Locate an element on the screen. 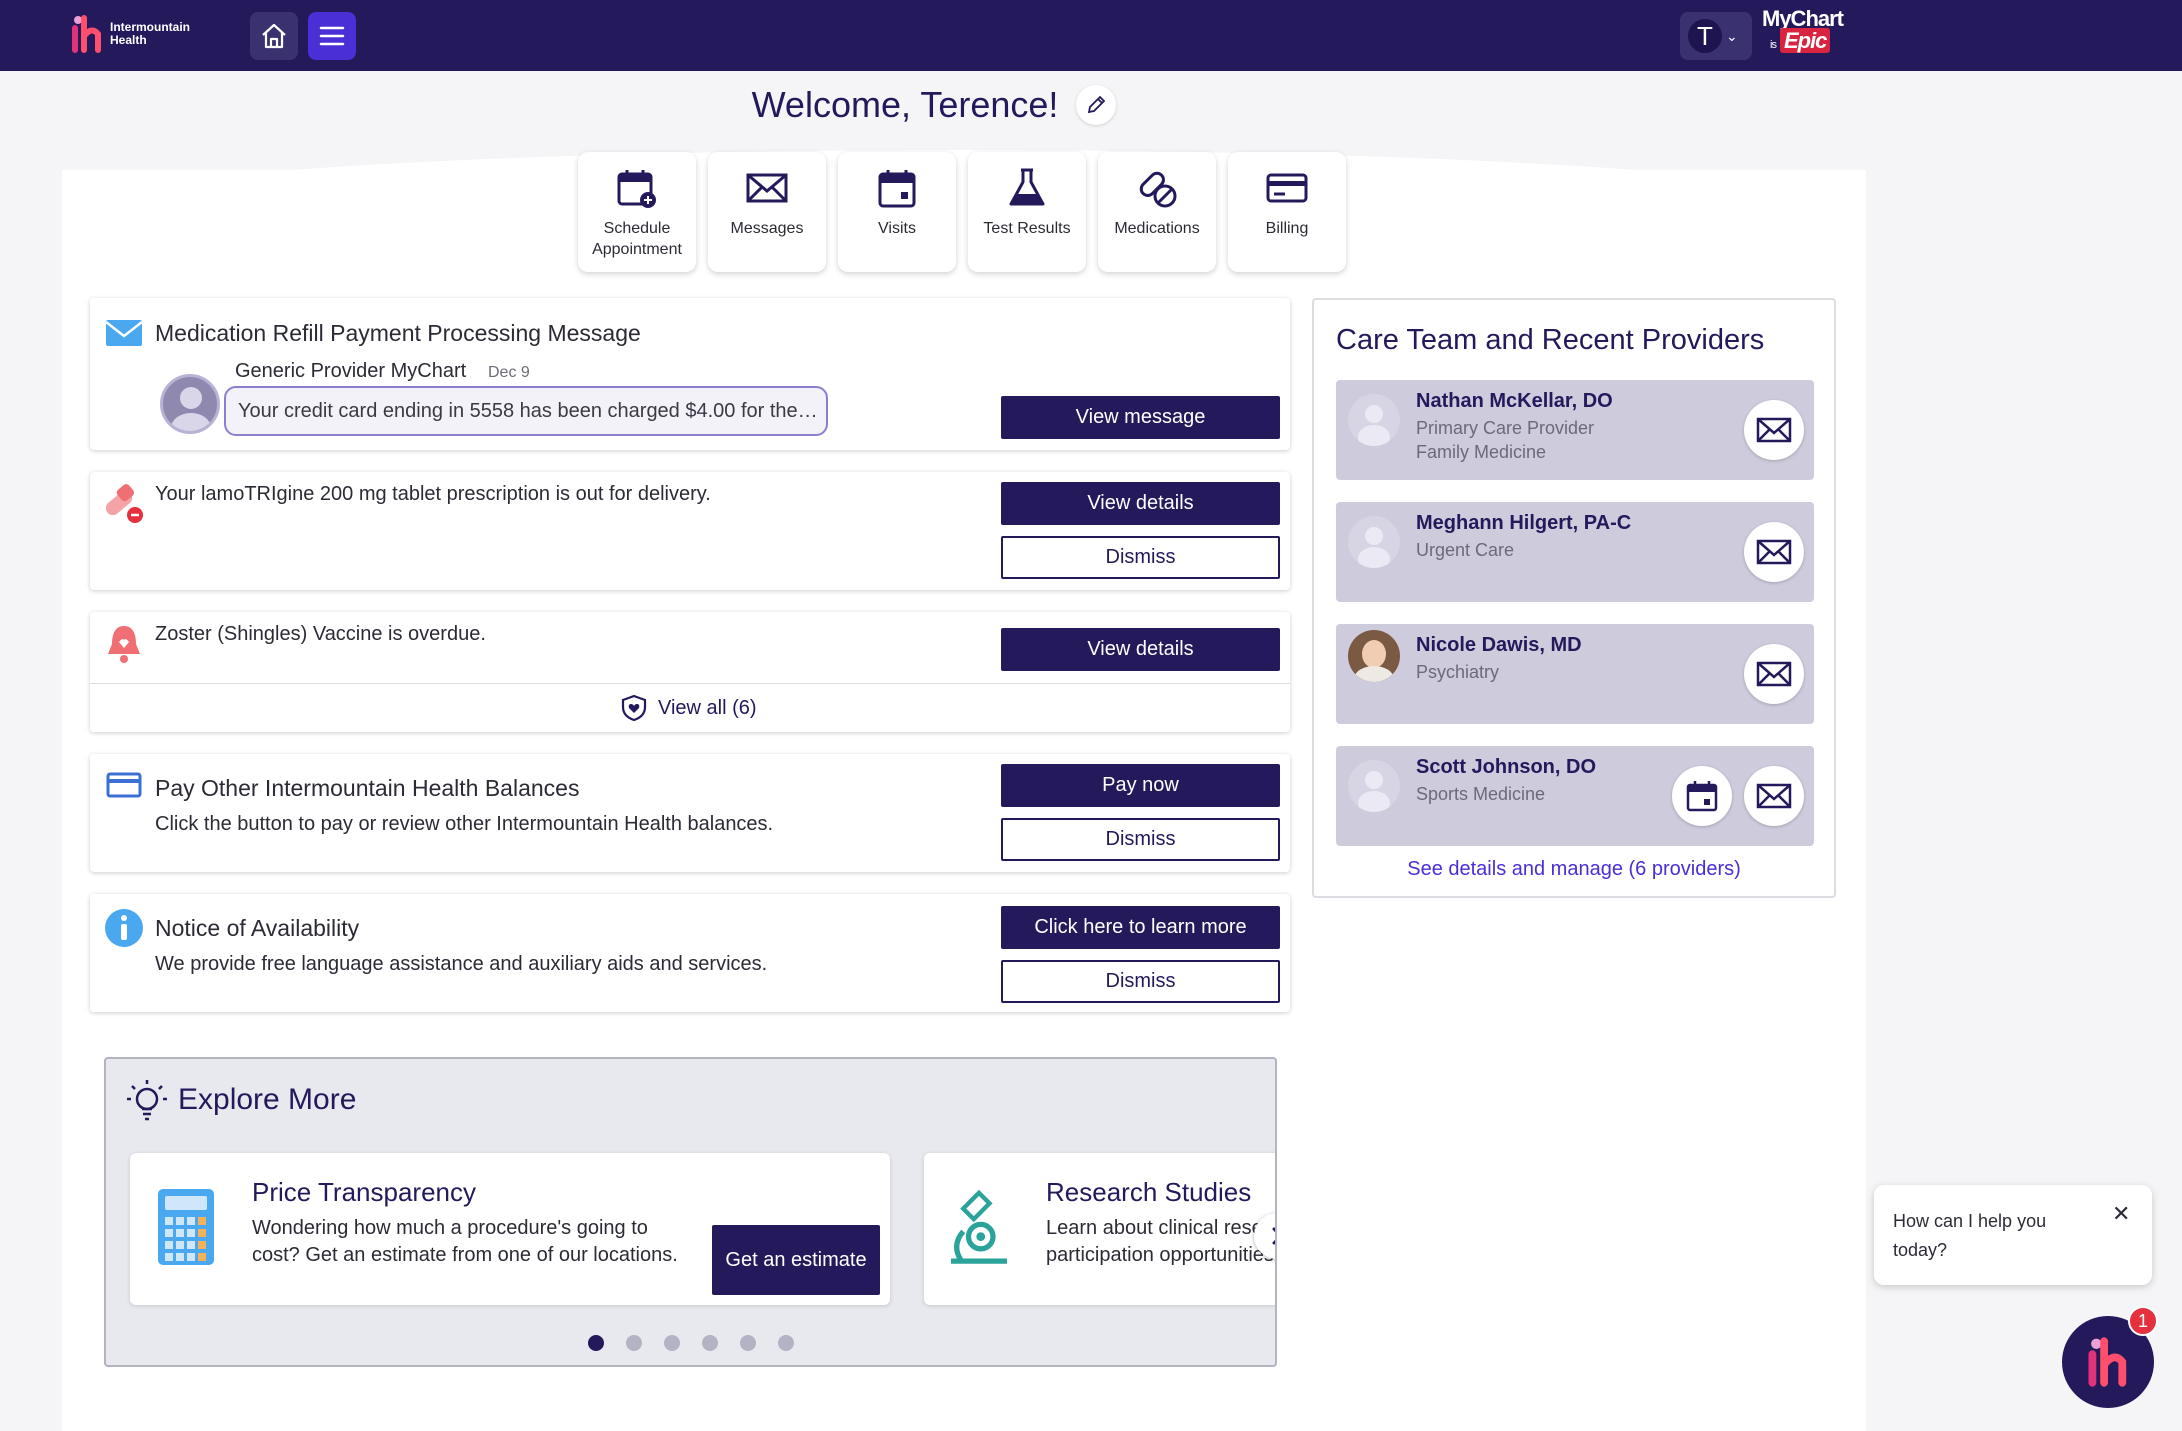  provider-specialty: Sports Medicine is located at coordinates (1481, 794).